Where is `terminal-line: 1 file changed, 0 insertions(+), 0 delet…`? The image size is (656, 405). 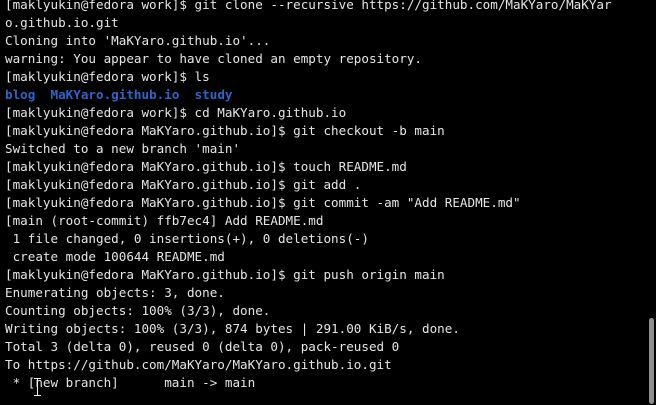
terminal-line: 1 file changed, 0 insertions(+), 0 delet… is located at coordinates (187, 238).